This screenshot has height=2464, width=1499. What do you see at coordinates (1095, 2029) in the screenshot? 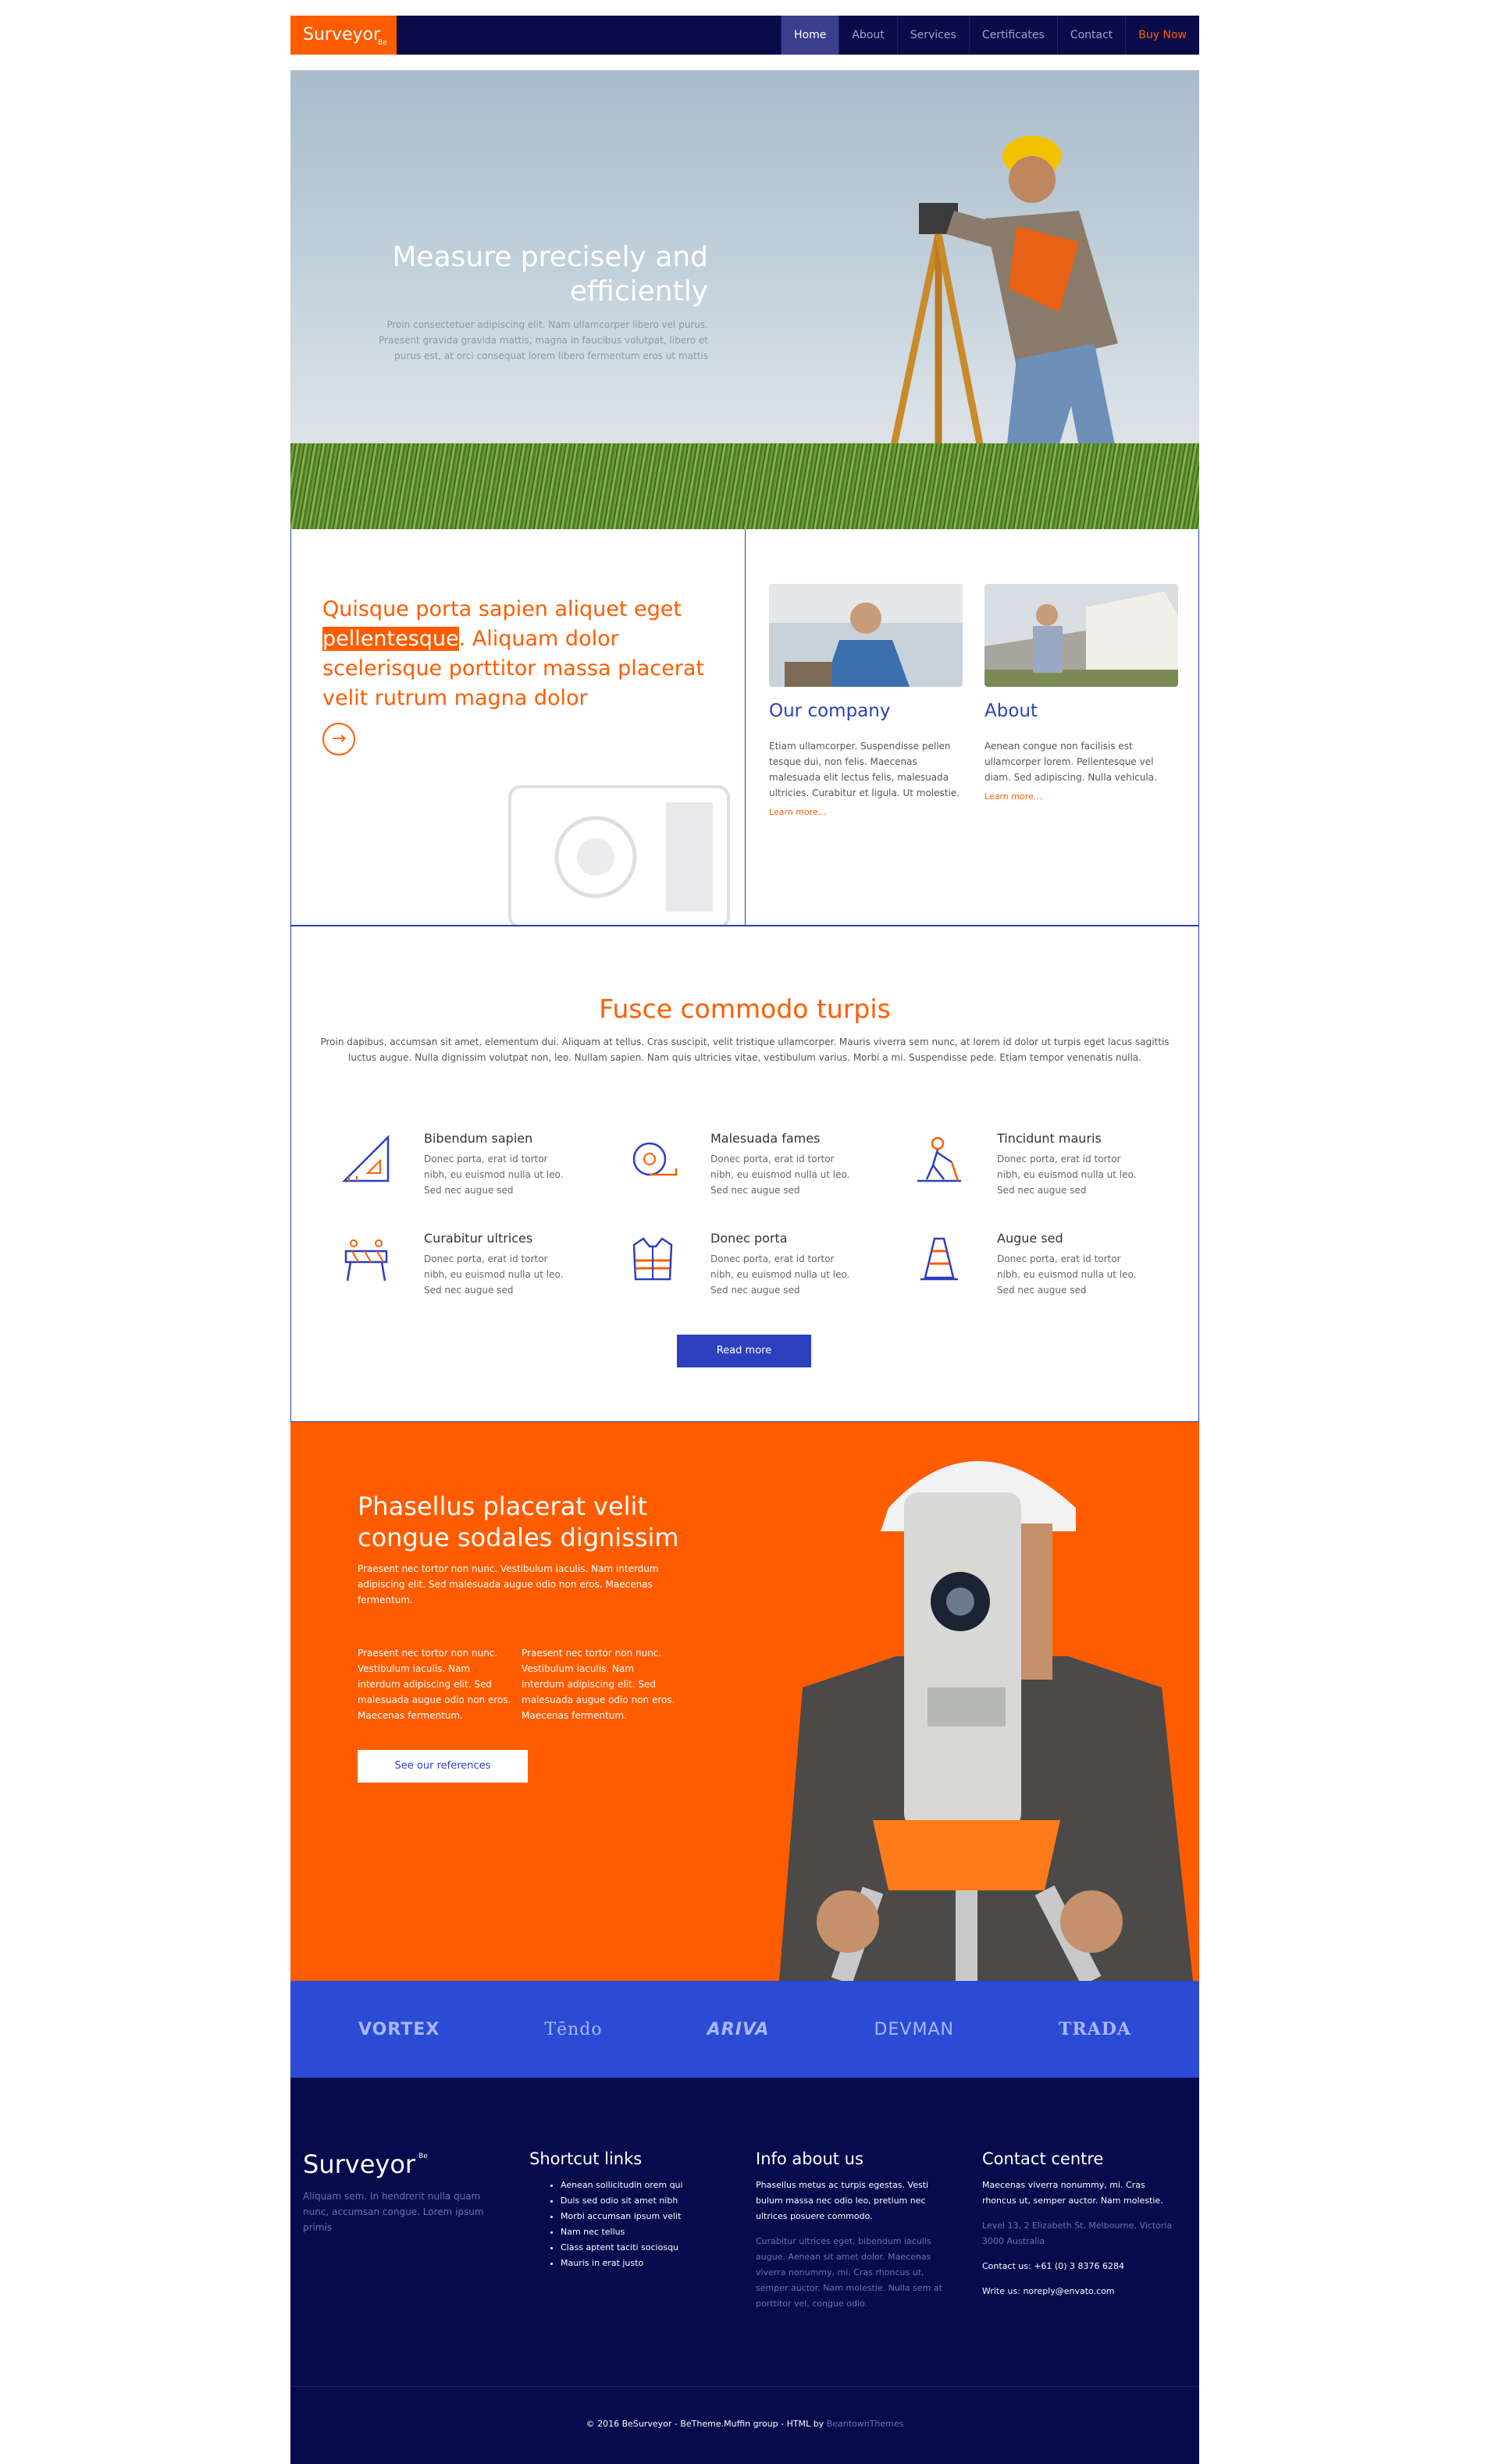
I see `brand-logo: TRADA` at bounding box center [1095, 2029].